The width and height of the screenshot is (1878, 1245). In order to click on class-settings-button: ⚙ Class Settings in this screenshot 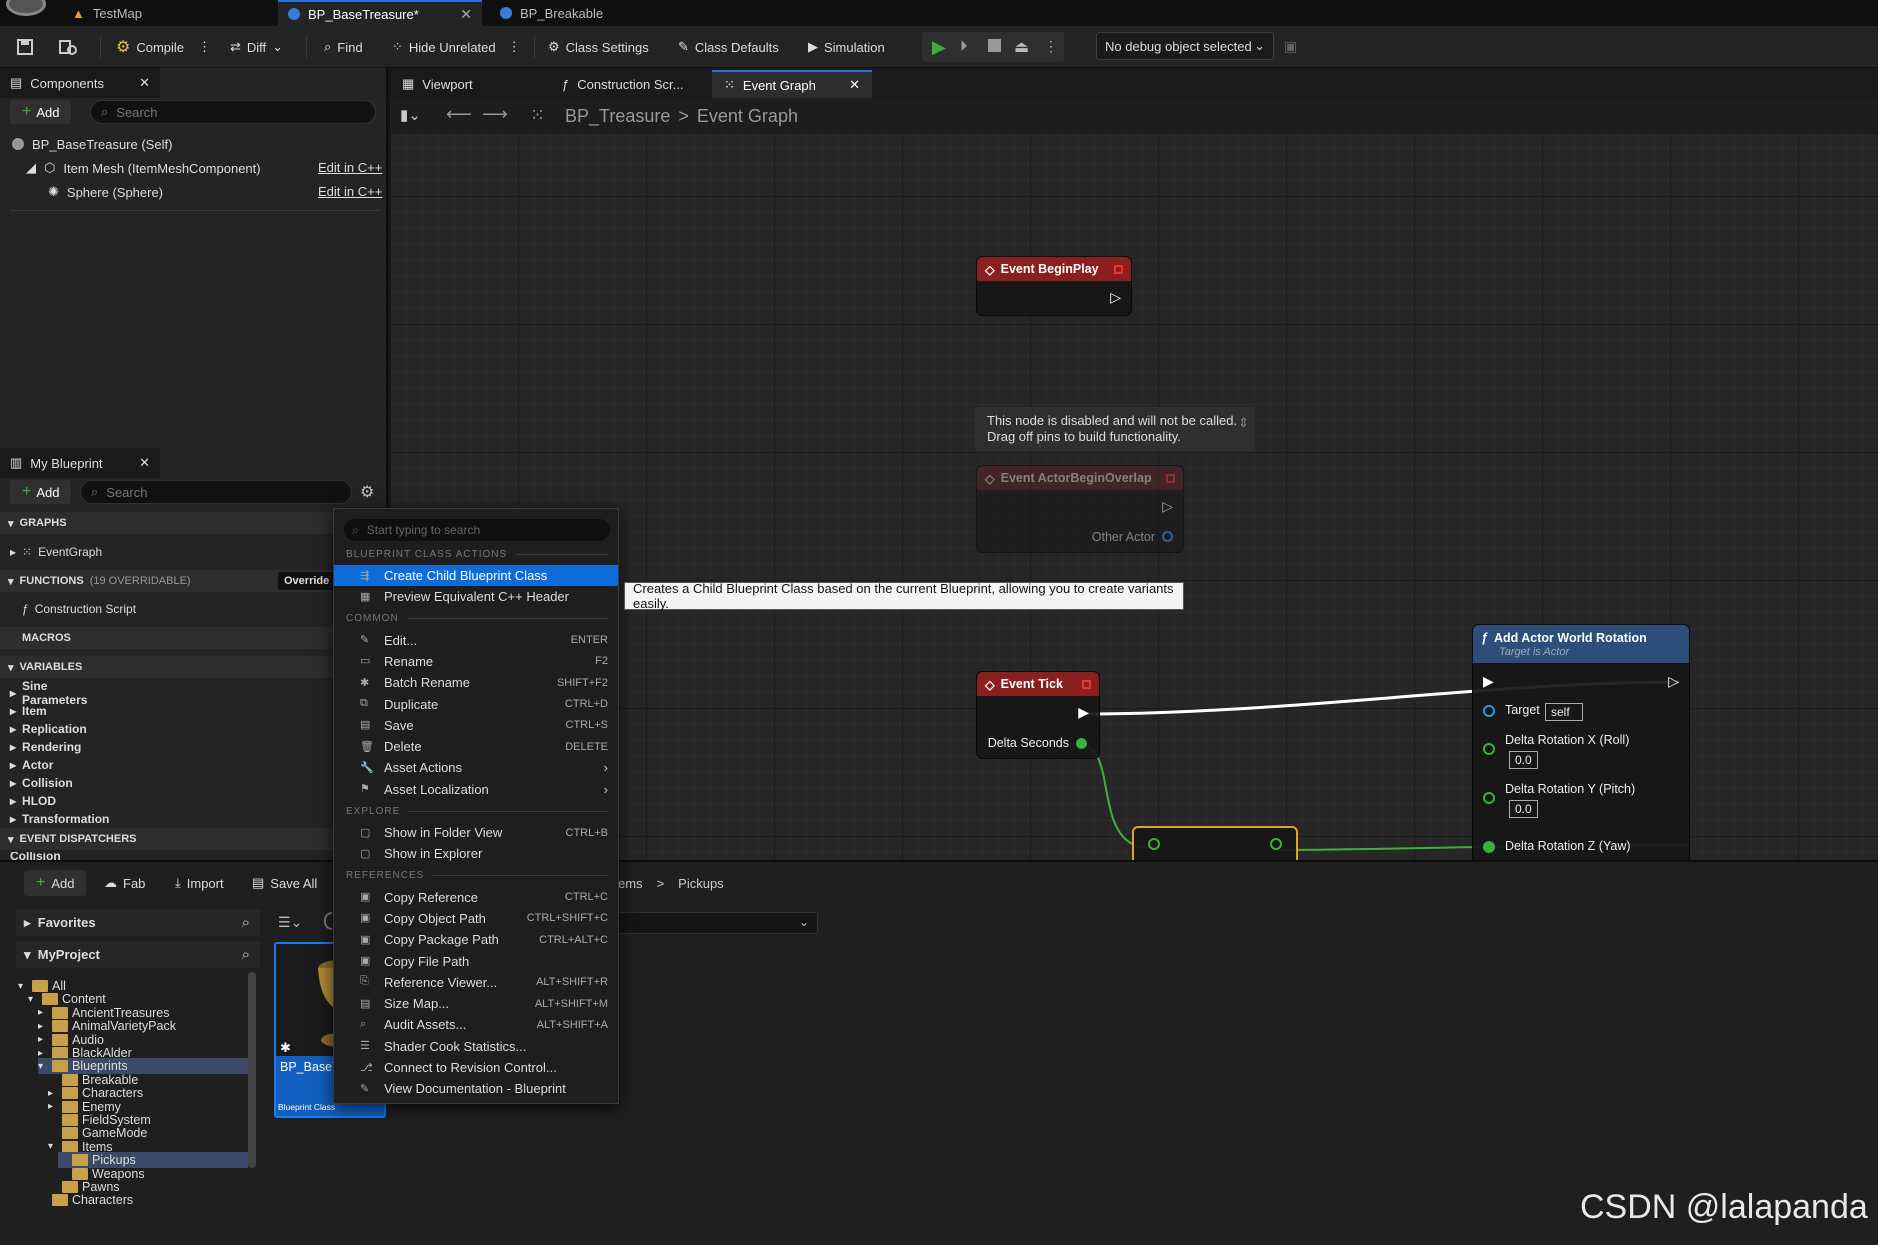, I will do `click(598, 47)`.